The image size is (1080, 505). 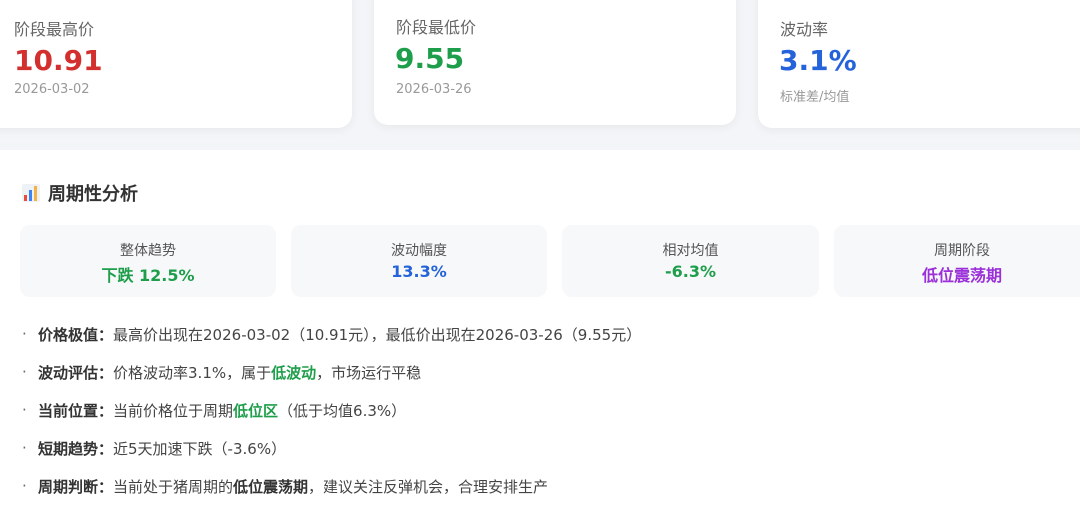 What do you see at coordinates (818, 60) in the screenshot?
I see `volatility-value: 3.1%` at bounding box center [818, 60].